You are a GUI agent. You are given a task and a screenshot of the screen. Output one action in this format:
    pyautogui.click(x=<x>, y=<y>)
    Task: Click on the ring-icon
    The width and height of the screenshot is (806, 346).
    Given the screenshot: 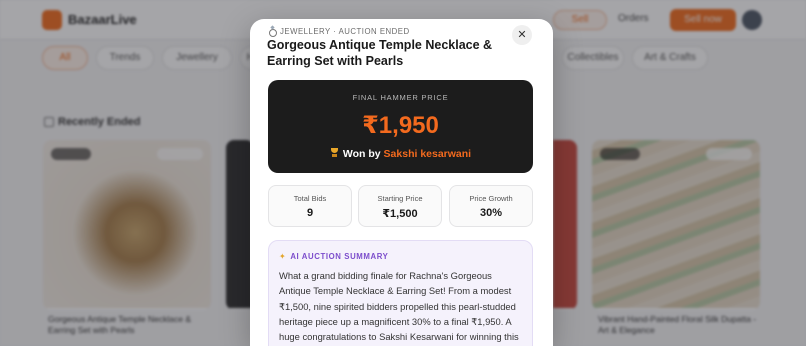 What is the action you would take?
    pyautogui.click(x=272, y=31)
    